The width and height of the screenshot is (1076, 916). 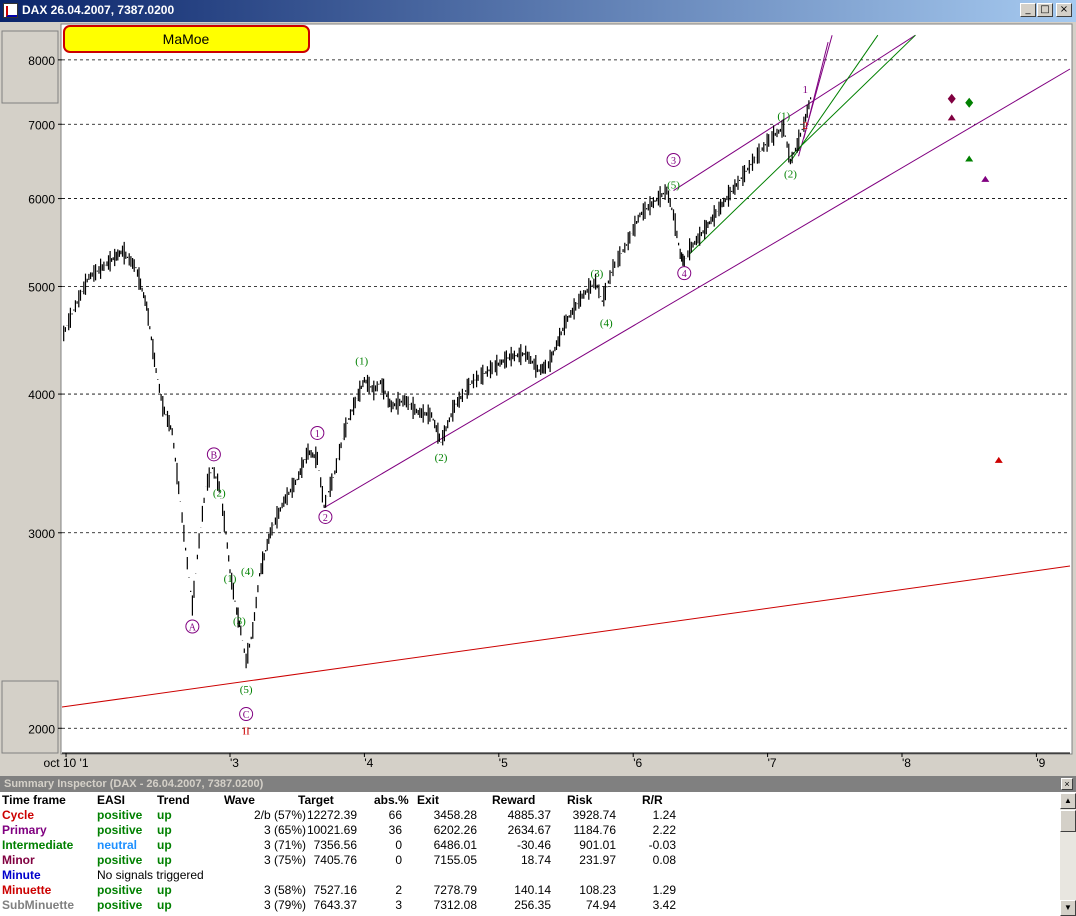 What do you see at coordinates (455, 890) in the screenshot?
I see `cell-exit: 7278.79` at bounding box center [455, 890].